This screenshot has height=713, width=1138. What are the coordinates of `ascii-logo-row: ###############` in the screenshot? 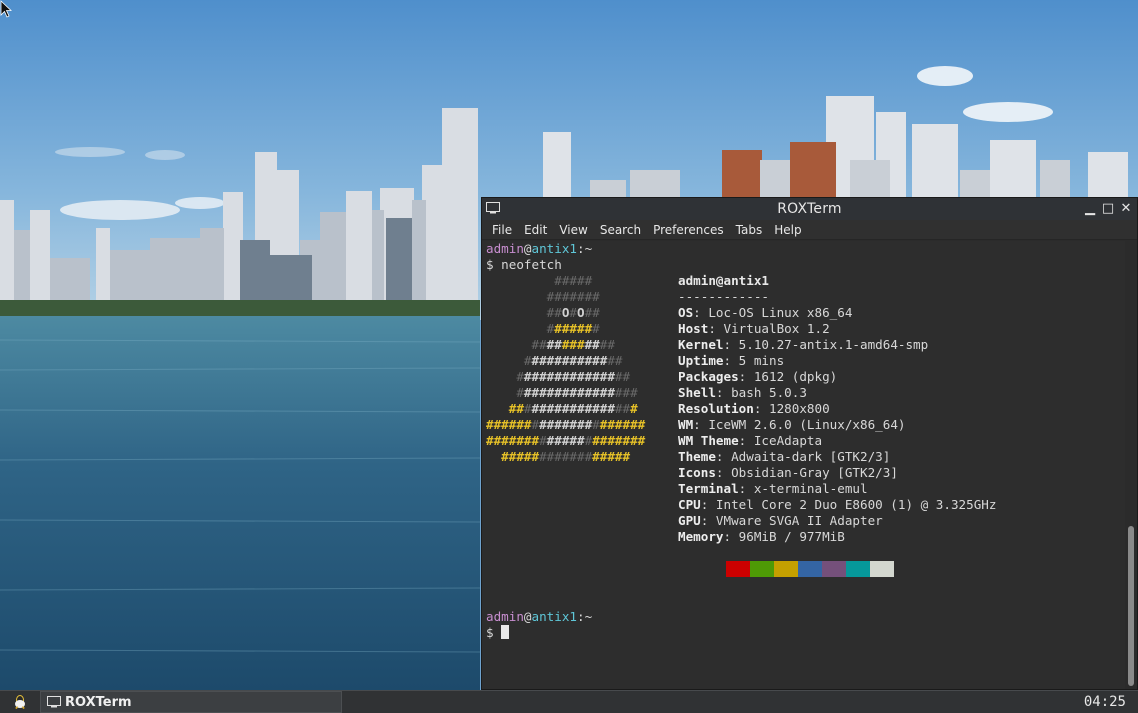 It's located at (558, 377).